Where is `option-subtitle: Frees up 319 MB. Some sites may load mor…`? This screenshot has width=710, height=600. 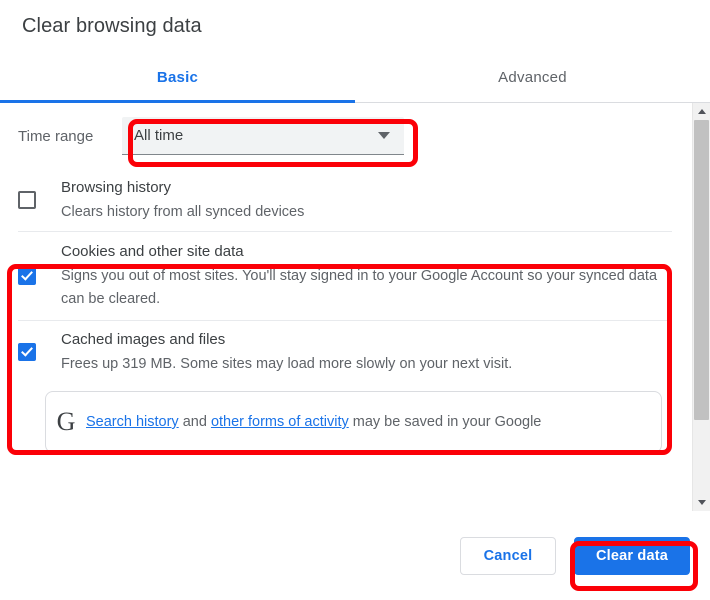
option-subtitle: Frees up 319 MB. Some sites may load mor… is located at coordinates (287, 363).